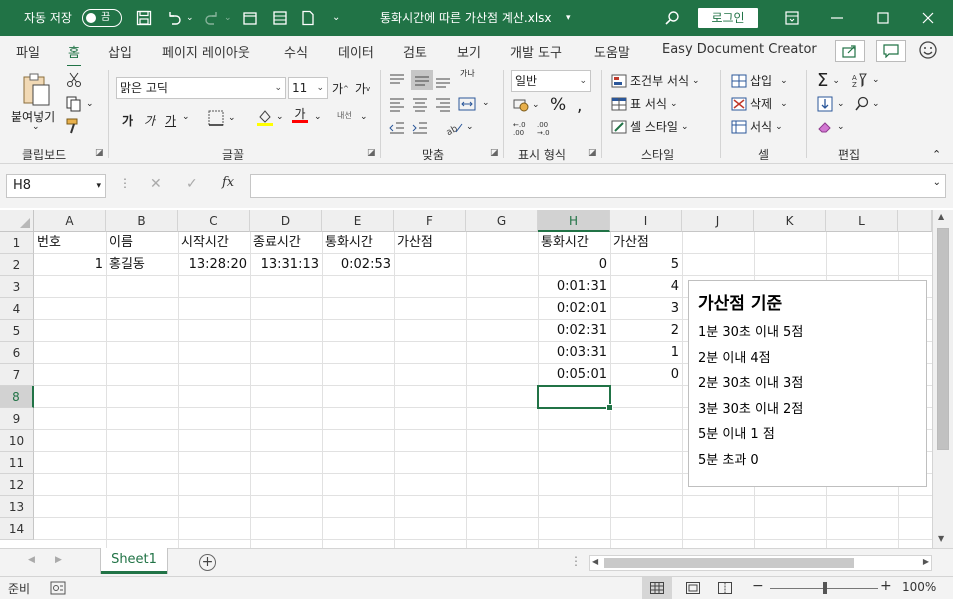  I want to click on sheet-tab-sheet1: Sheet1, so click(134, 561).